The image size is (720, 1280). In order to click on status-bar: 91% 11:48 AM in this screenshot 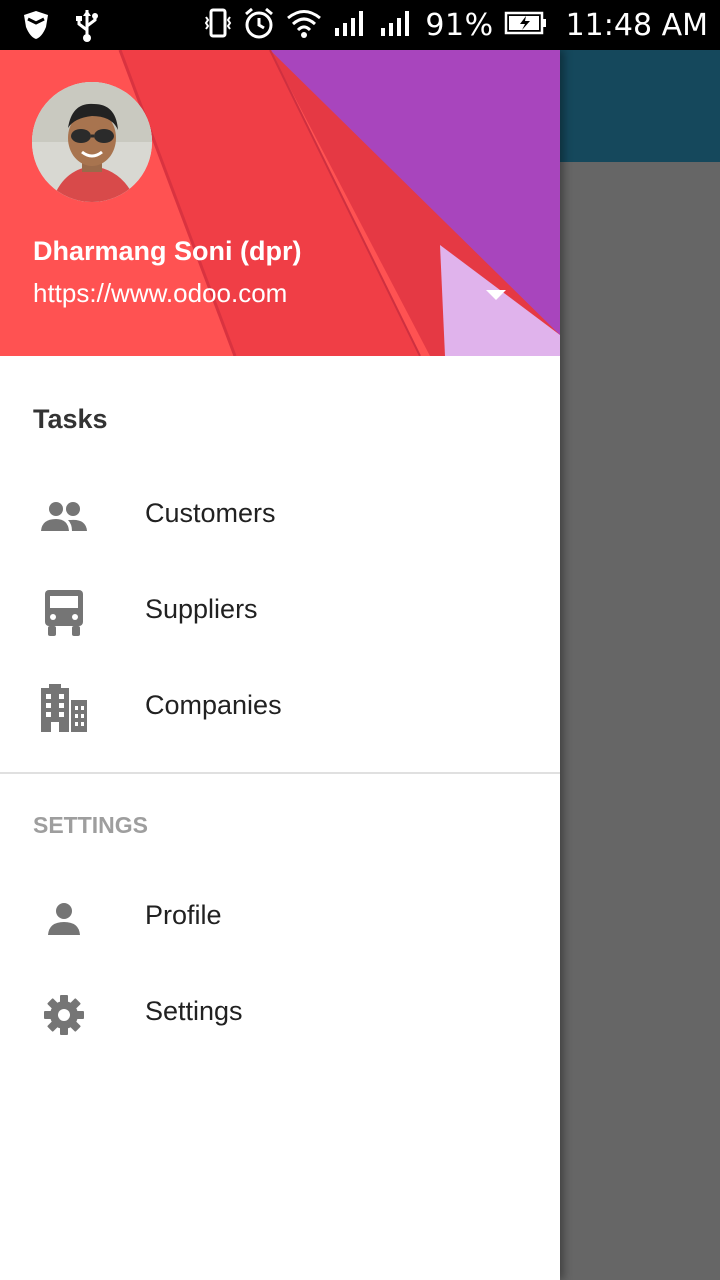, I will do `click(360, 25)`.